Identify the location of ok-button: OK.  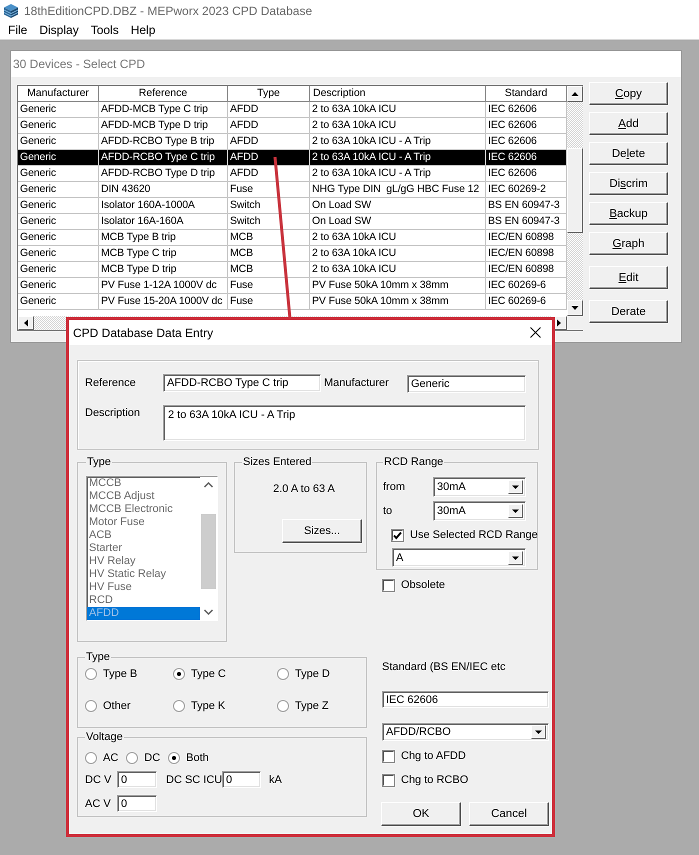
(421, 814).